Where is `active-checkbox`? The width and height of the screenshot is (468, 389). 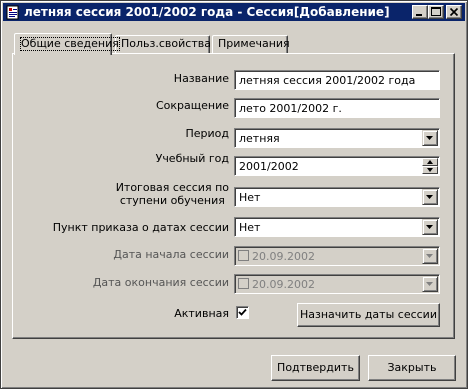 active-checkbox is located at coordinates (242, 312).